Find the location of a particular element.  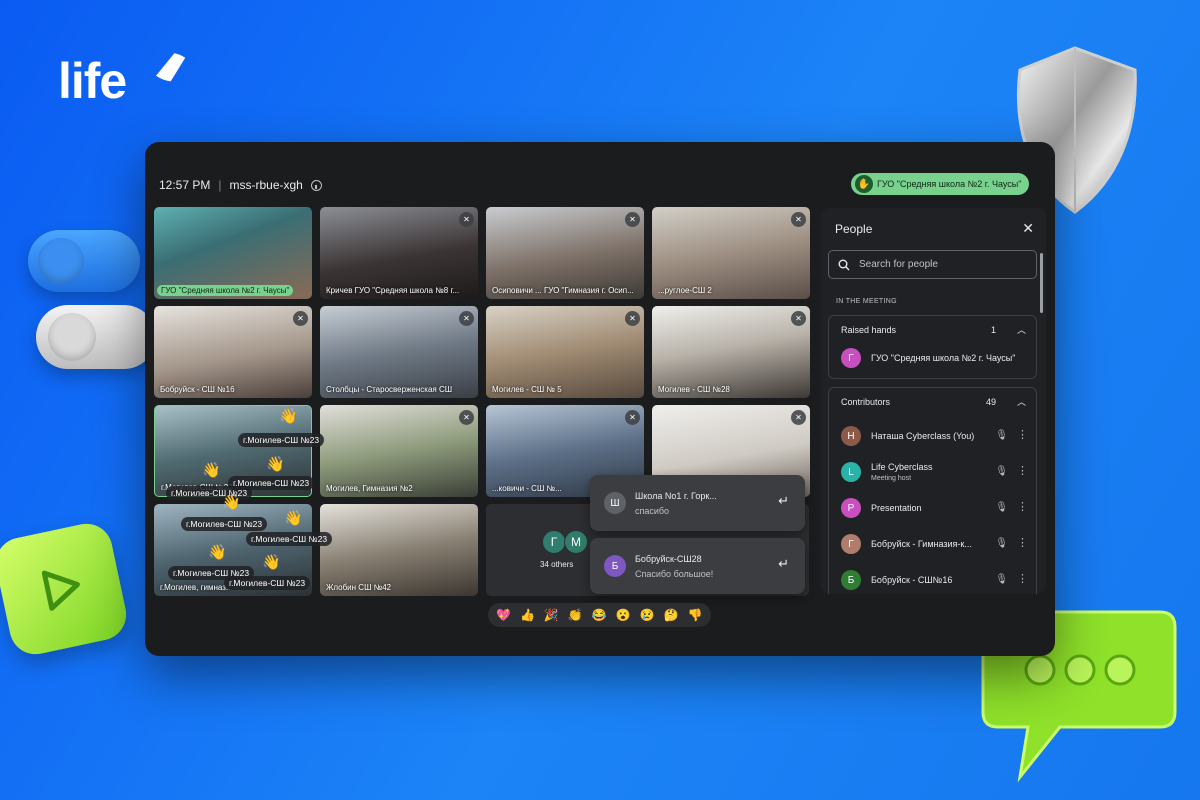

participant-row: Б Бобруйск - СШ№16 🎙︎ ⋮ is located at coordinates (938, 580).